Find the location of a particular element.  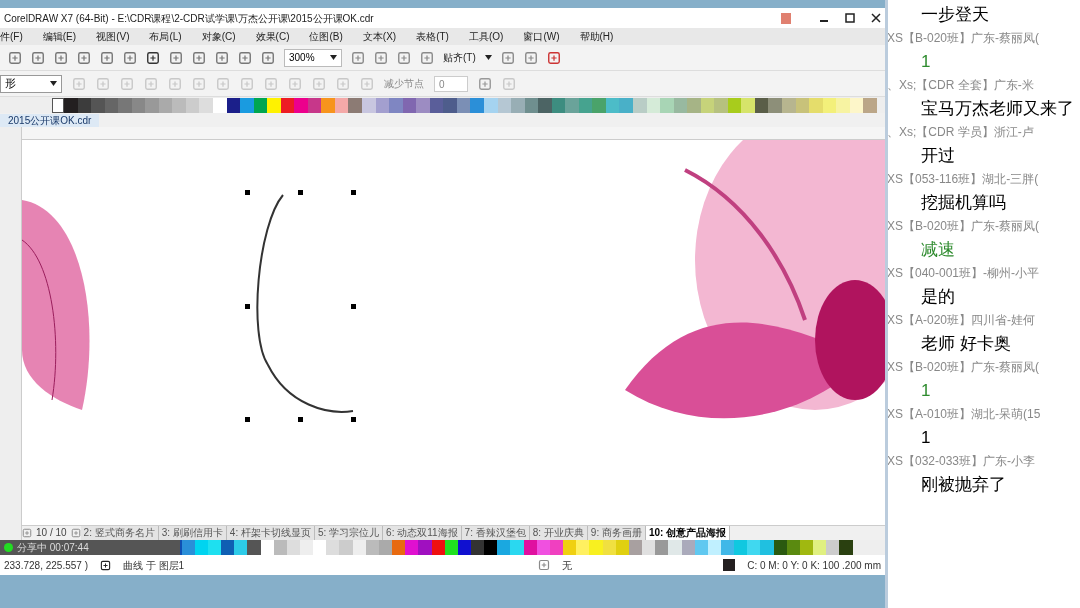

page-tab: 2: 竖式商务名片 is located at coordinates (119, 533).